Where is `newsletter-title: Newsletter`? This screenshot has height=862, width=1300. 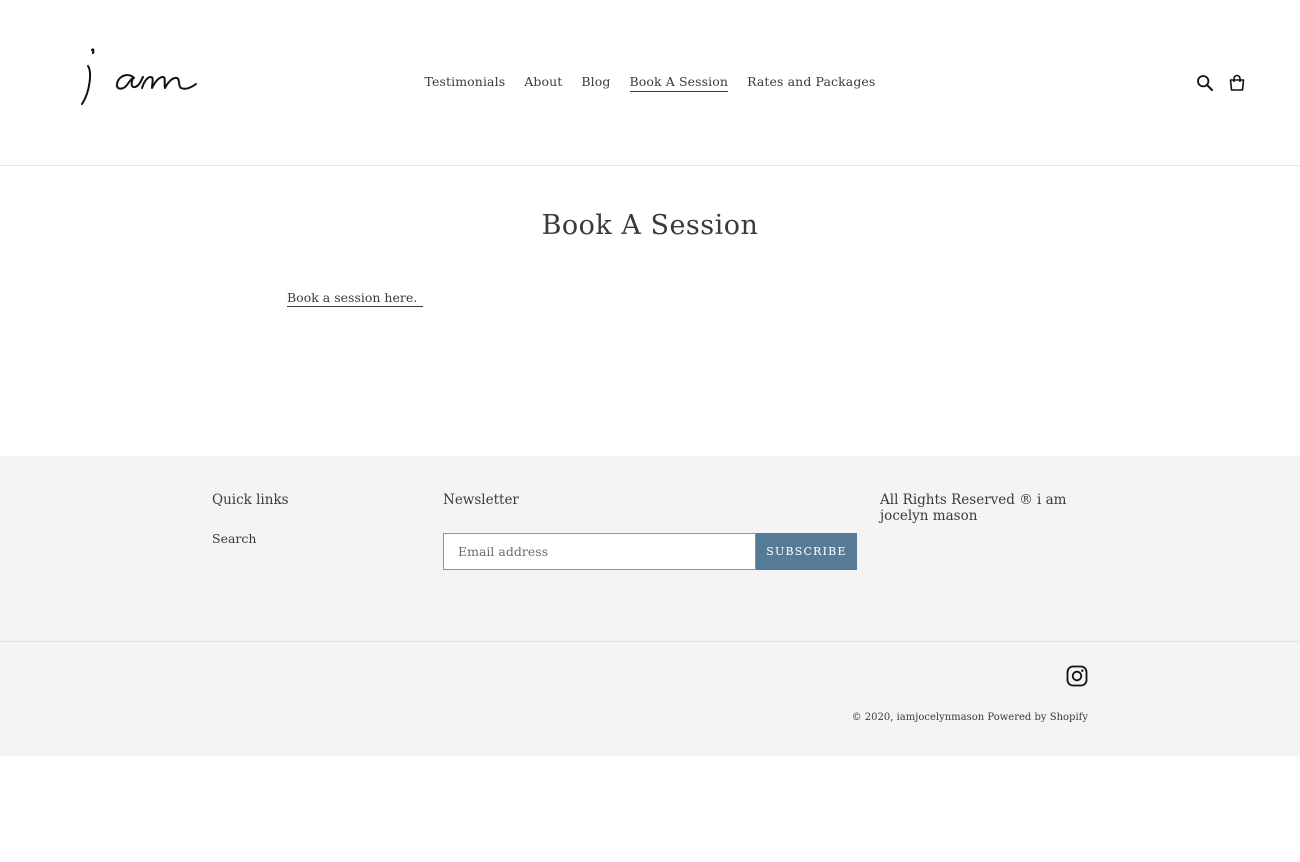 newsletter-title: Newsletter is located at coordinates (481, 500).